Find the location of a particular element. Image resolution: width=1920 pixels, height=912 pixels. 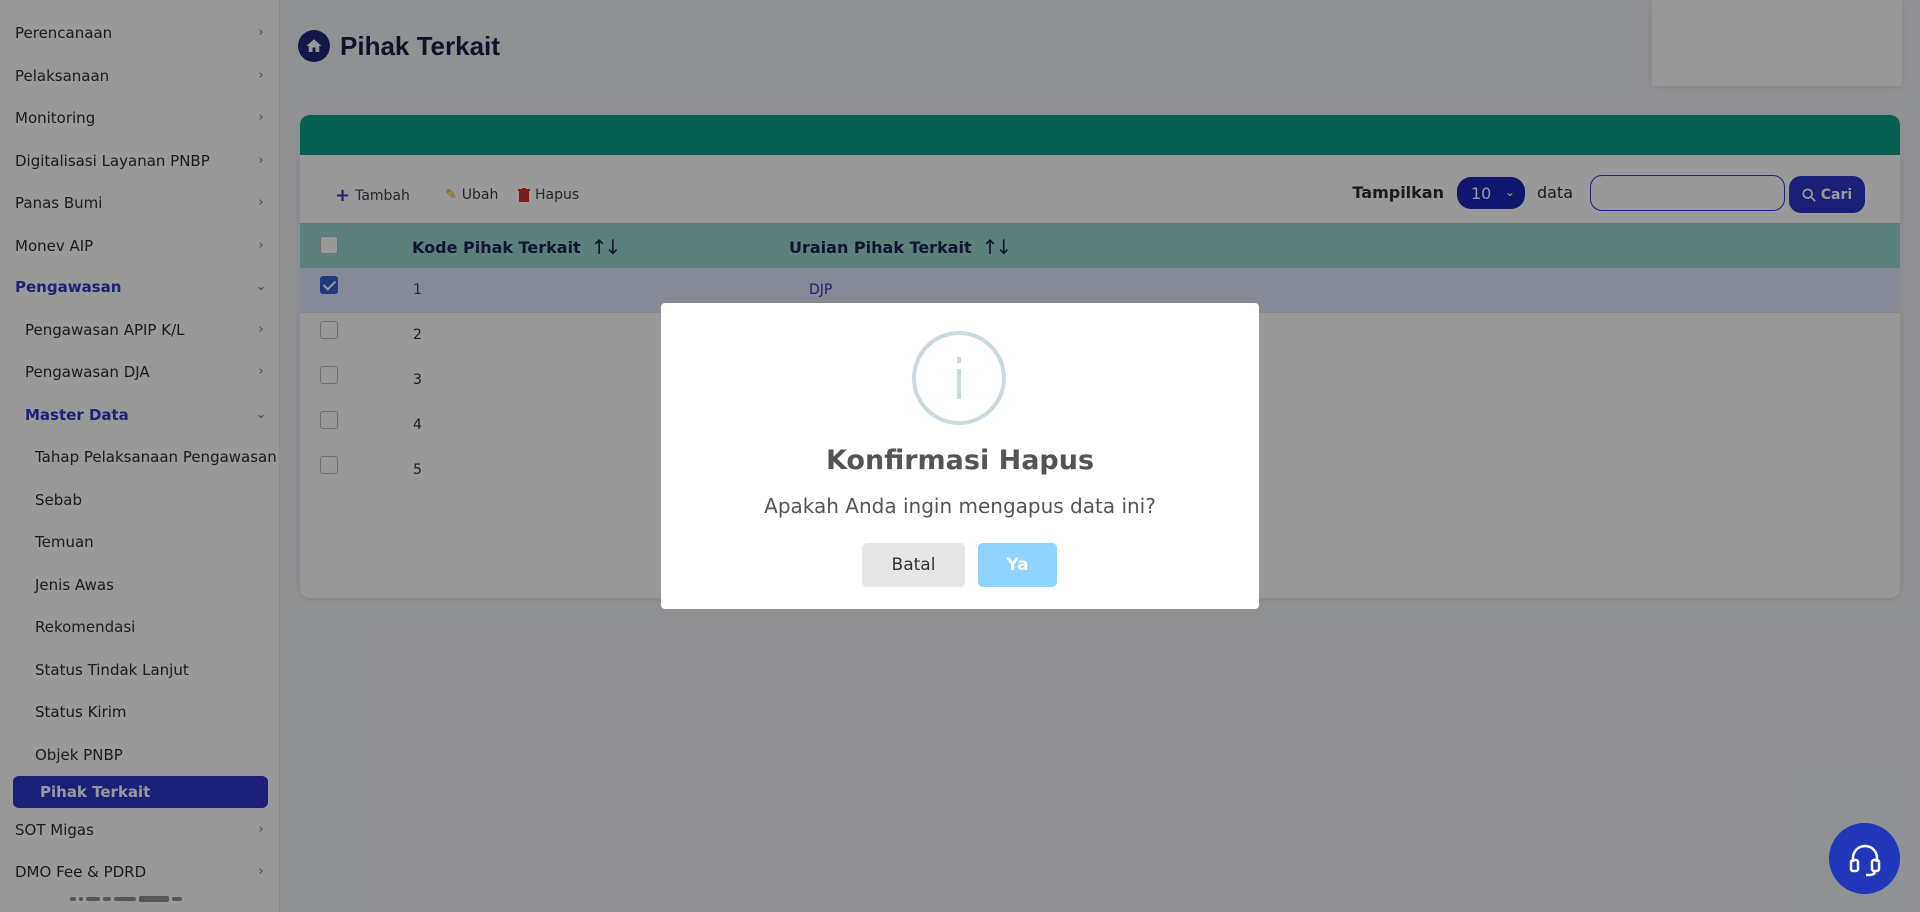

info-icon is located at coordinates (959, 378).